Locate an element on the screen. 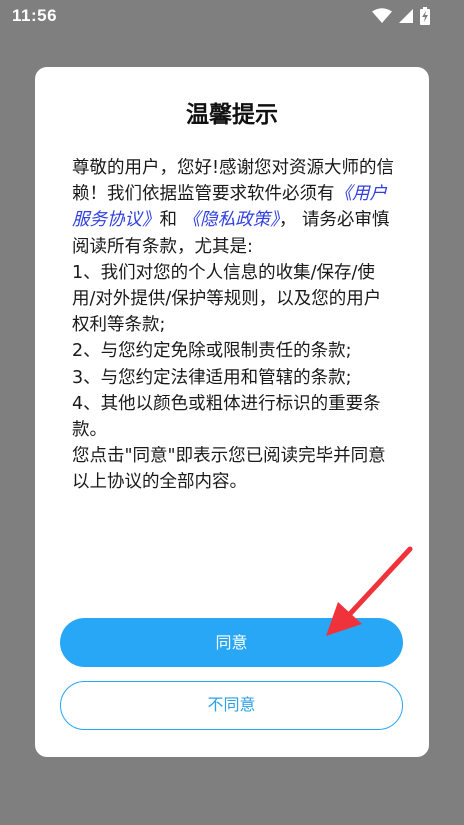  red-arrow-annotation is located at coordinates (369, 591).